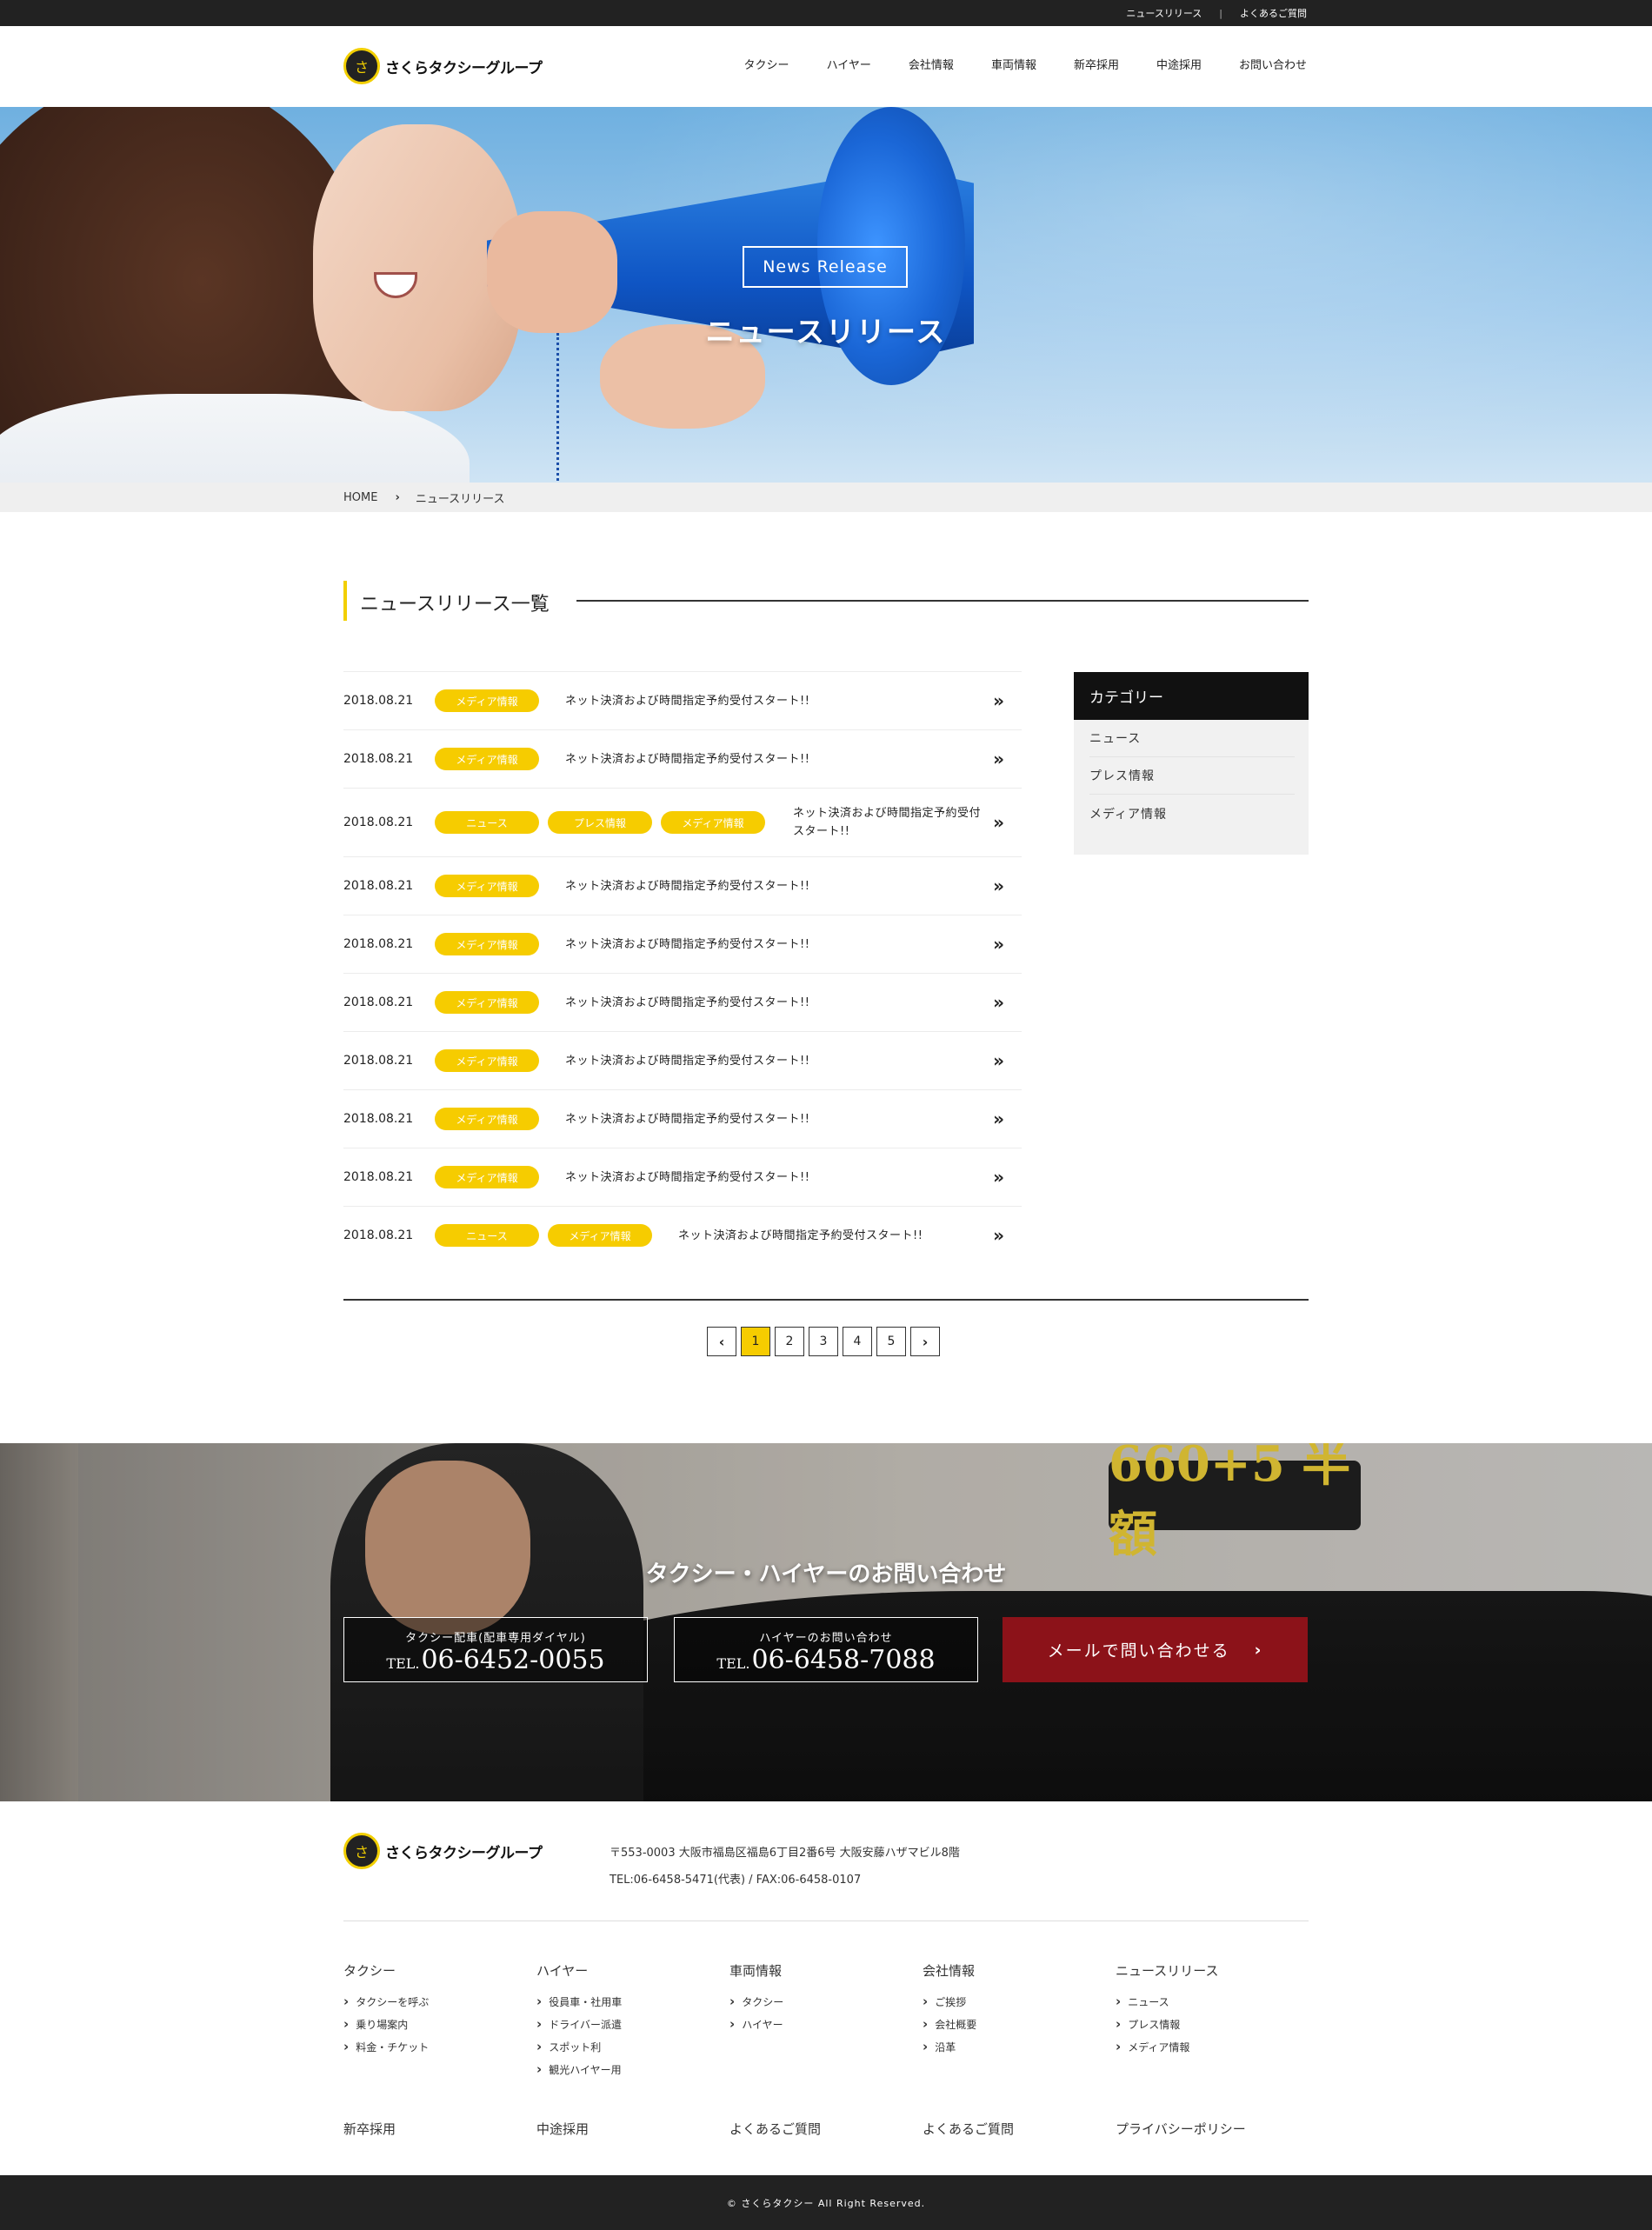 Image resolution: width=1652 pixels, height=2230 pixels. Describe the element at coordinates (857, 1341) in the screenshot. I see `pagination-page: 4` at that location.